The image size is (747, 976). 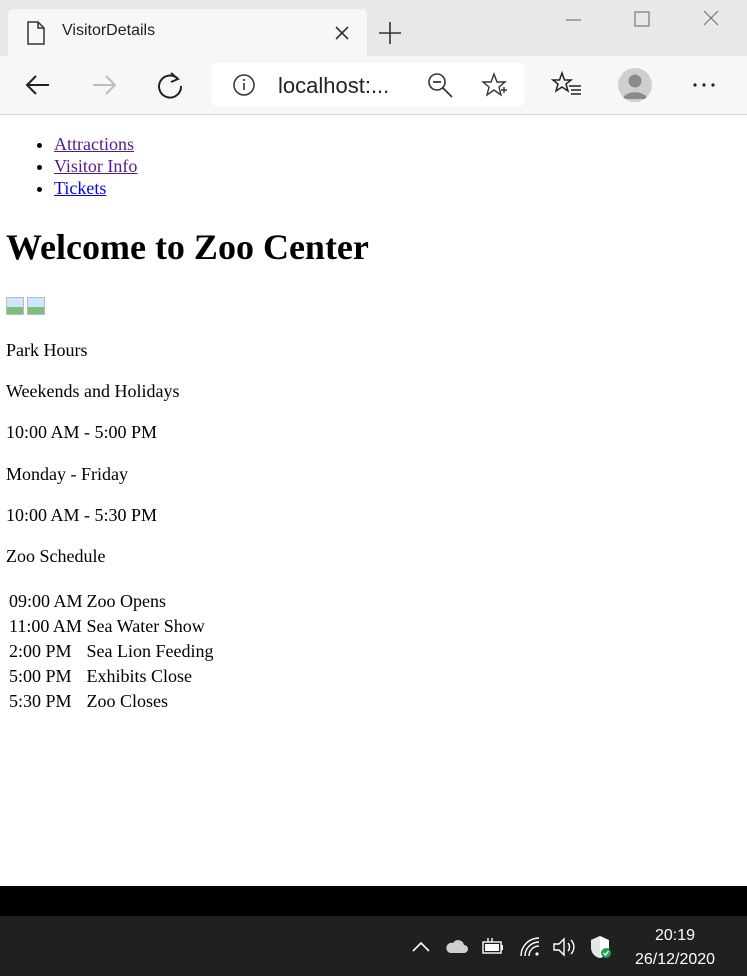 I want to click on close-tab-icon, so click(x=342, y=33).